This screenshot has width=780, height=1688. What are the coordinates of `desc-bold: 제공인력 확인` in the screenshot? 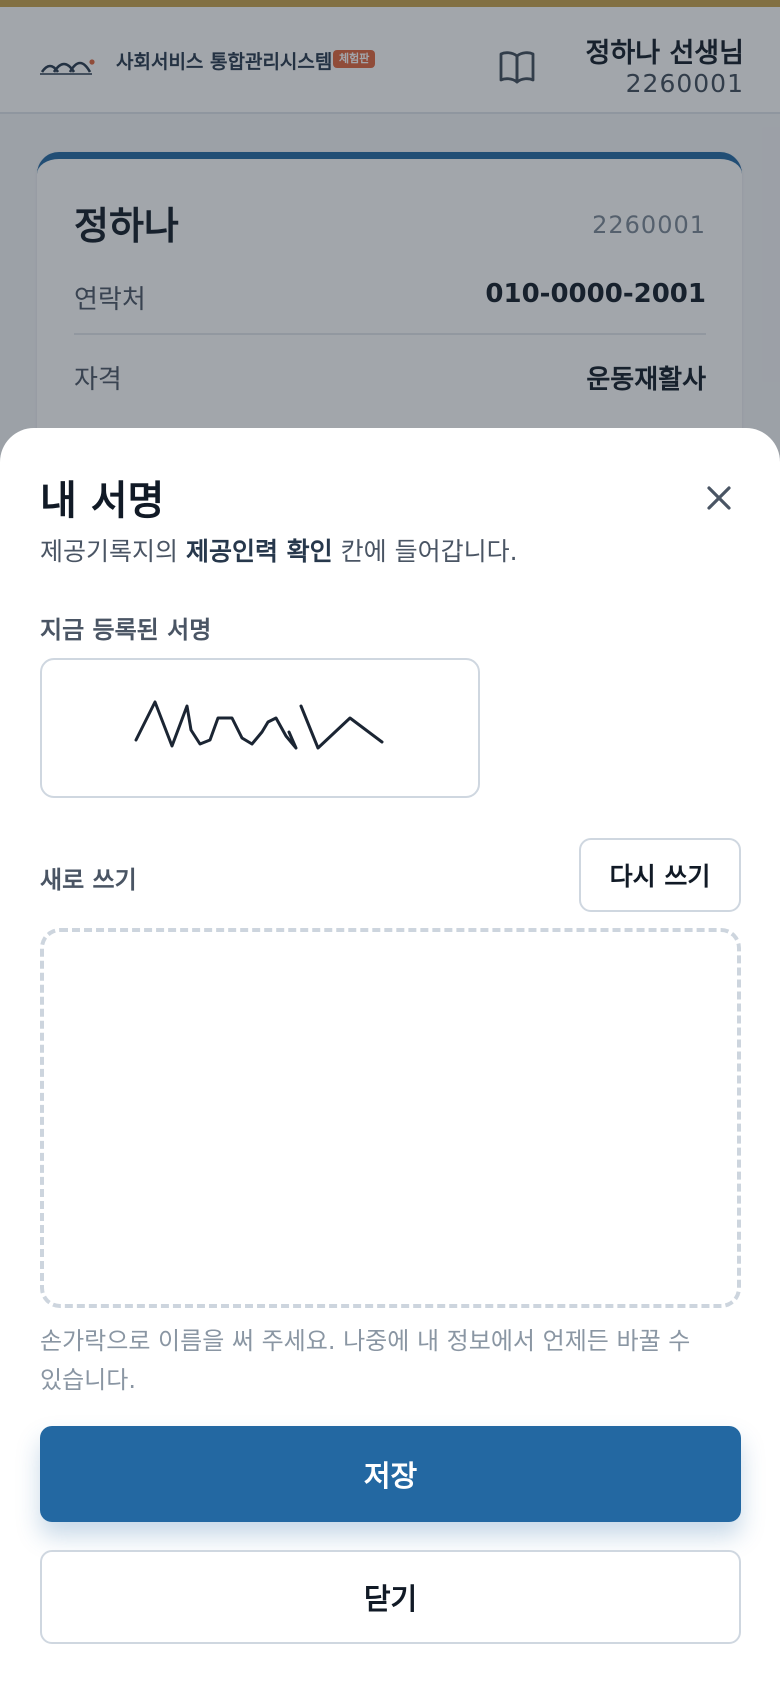 It's located at (259, 551).